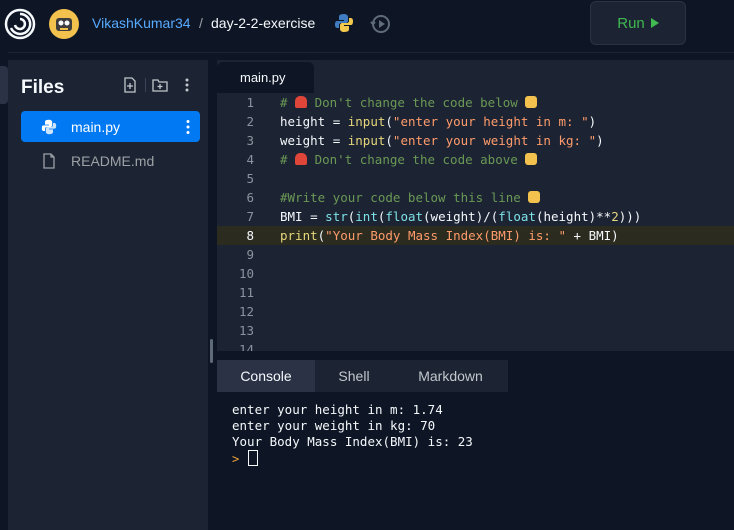 Image resolution: width=734 pixels, height=530 pixels. What do you see at coordinates (416, 159) in the screenshot?
I see `code-token: Don't change the code above` at bounding box center [416, 159].